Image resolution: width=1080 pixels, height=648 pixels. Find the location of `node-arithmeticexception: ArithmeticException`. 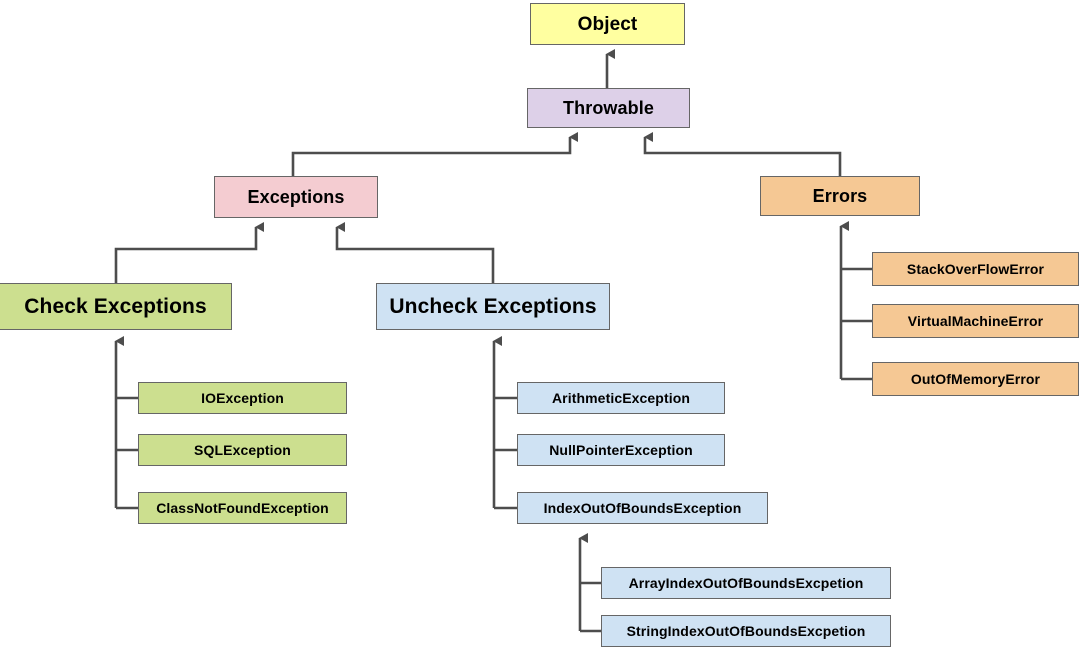

node-arithmeticexception: ArithmeticException is located at coordinates (621, 398).